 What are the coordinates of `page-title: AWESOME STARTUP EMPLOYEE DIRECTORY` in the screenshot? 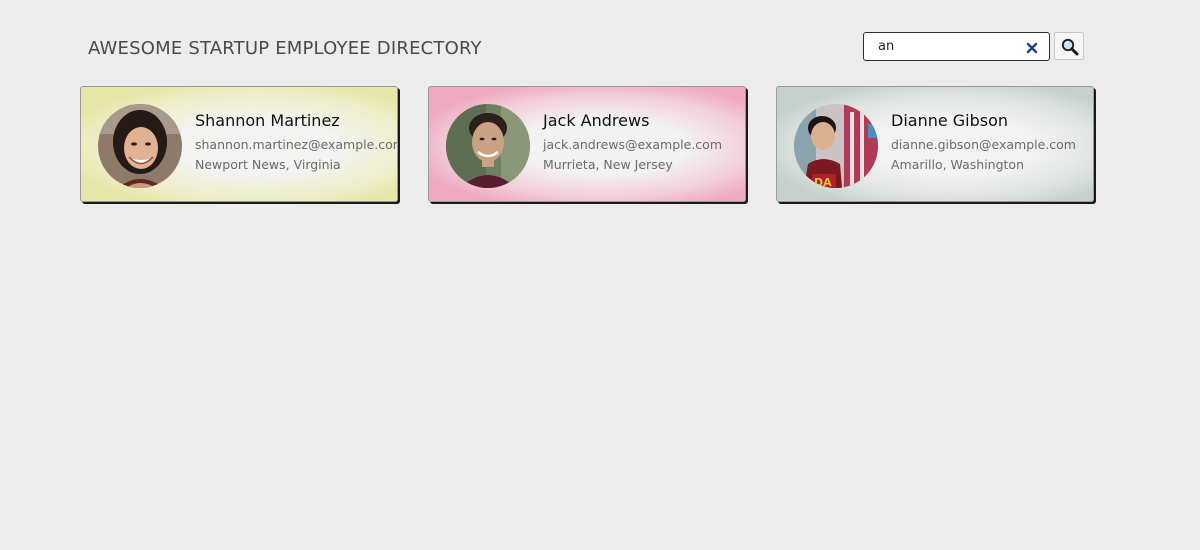 It's located at (285, 48).